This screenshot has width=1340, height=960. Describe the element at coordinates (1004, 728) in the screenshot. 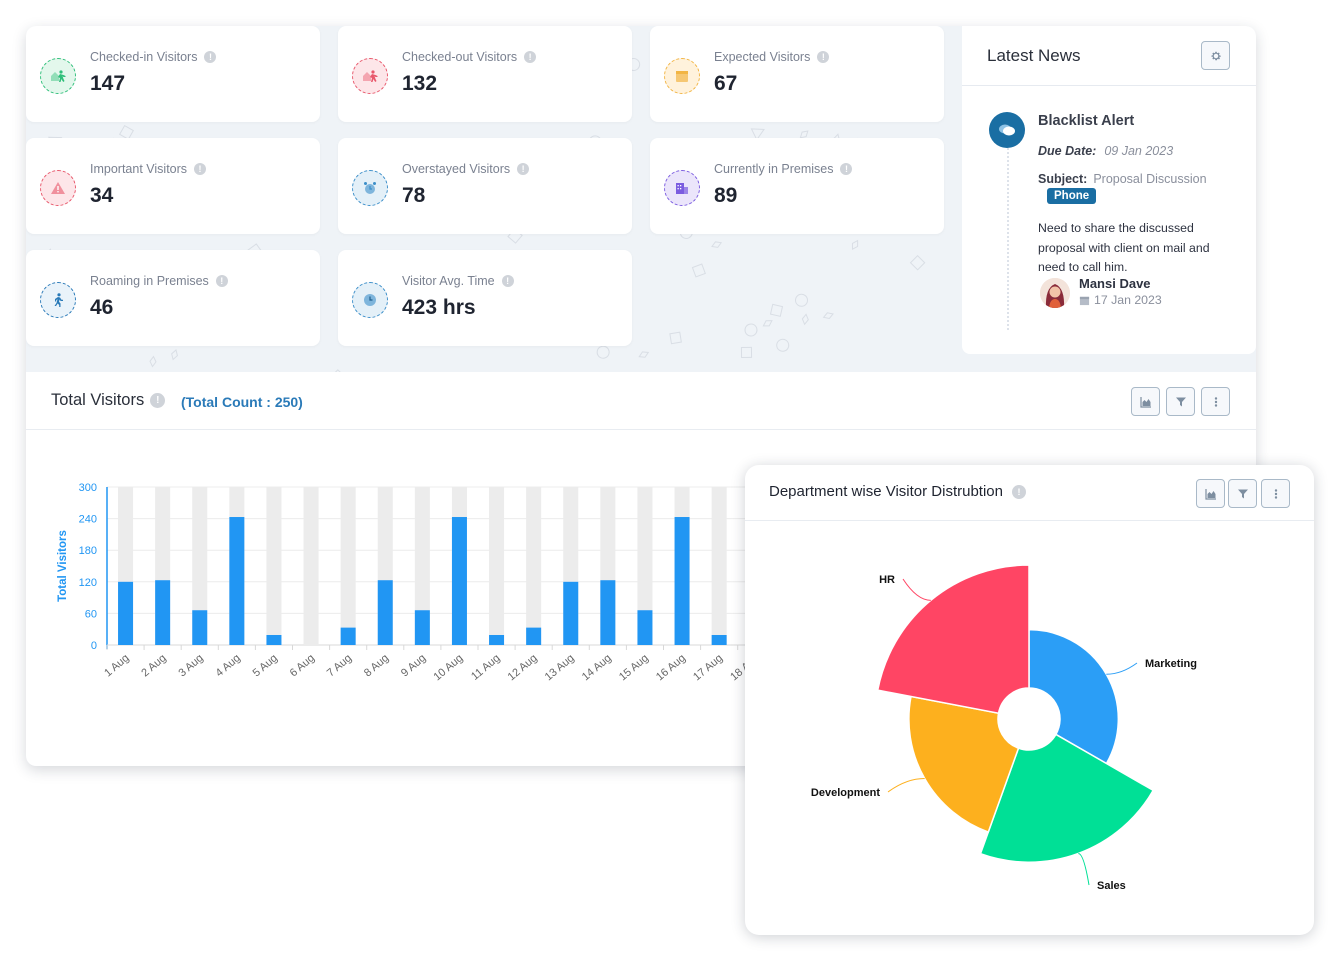

I see `department-rose-chart: Marketing Sales Development HR` at that location.